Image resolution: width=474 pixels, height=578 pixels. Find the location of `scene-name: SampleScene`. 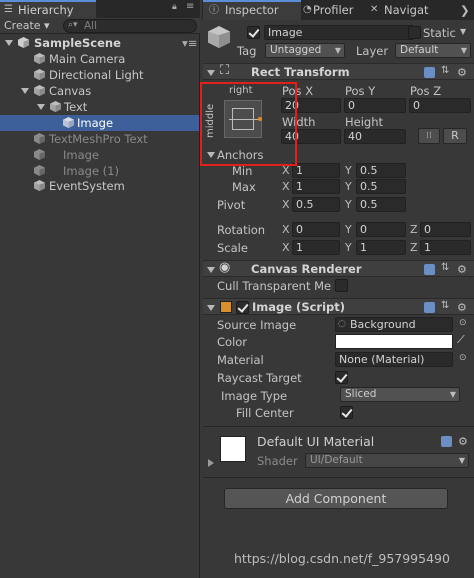

scene-name: SampleScene is located at coordinates (77, 43).